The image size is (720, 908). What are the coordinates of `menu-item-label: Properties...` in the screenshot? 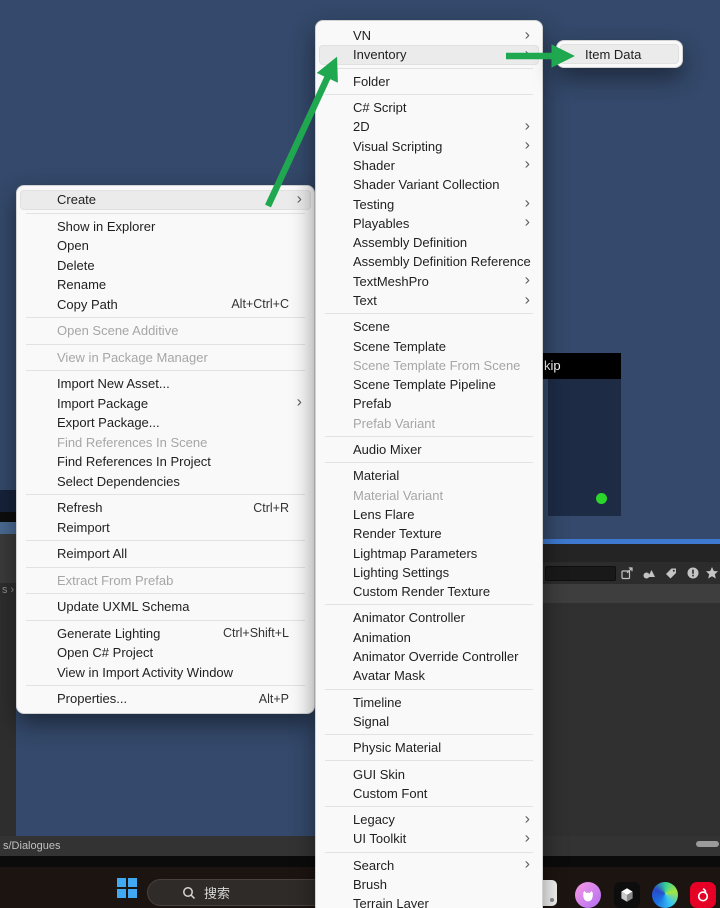 It's located at (92, 699).